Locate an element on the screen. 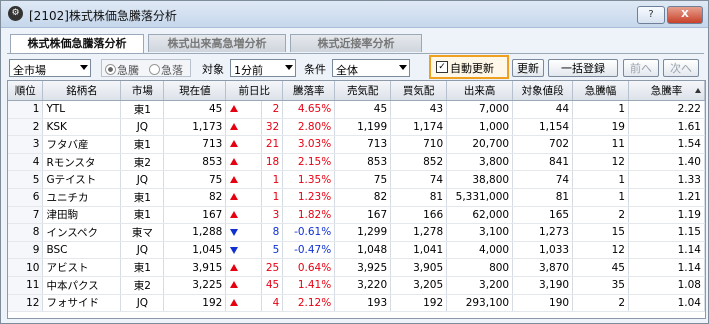 Image resolution: width=709 pixels, height=324 pixels. rank-cell: 5 is located at coordinates (26, 179).